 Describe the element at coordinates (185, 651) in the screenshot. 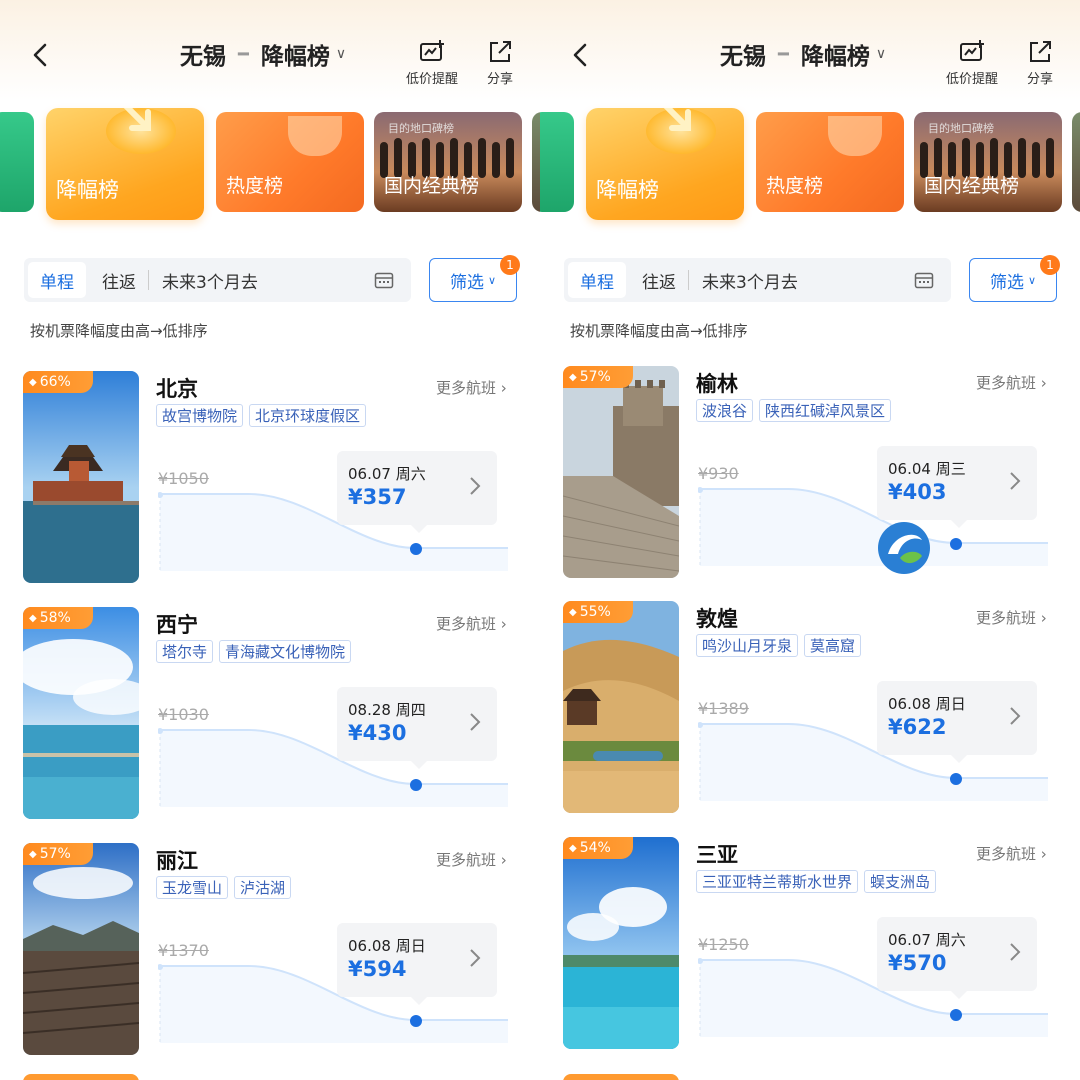

I see `attraction-tag: 塔尔寺` at that location.